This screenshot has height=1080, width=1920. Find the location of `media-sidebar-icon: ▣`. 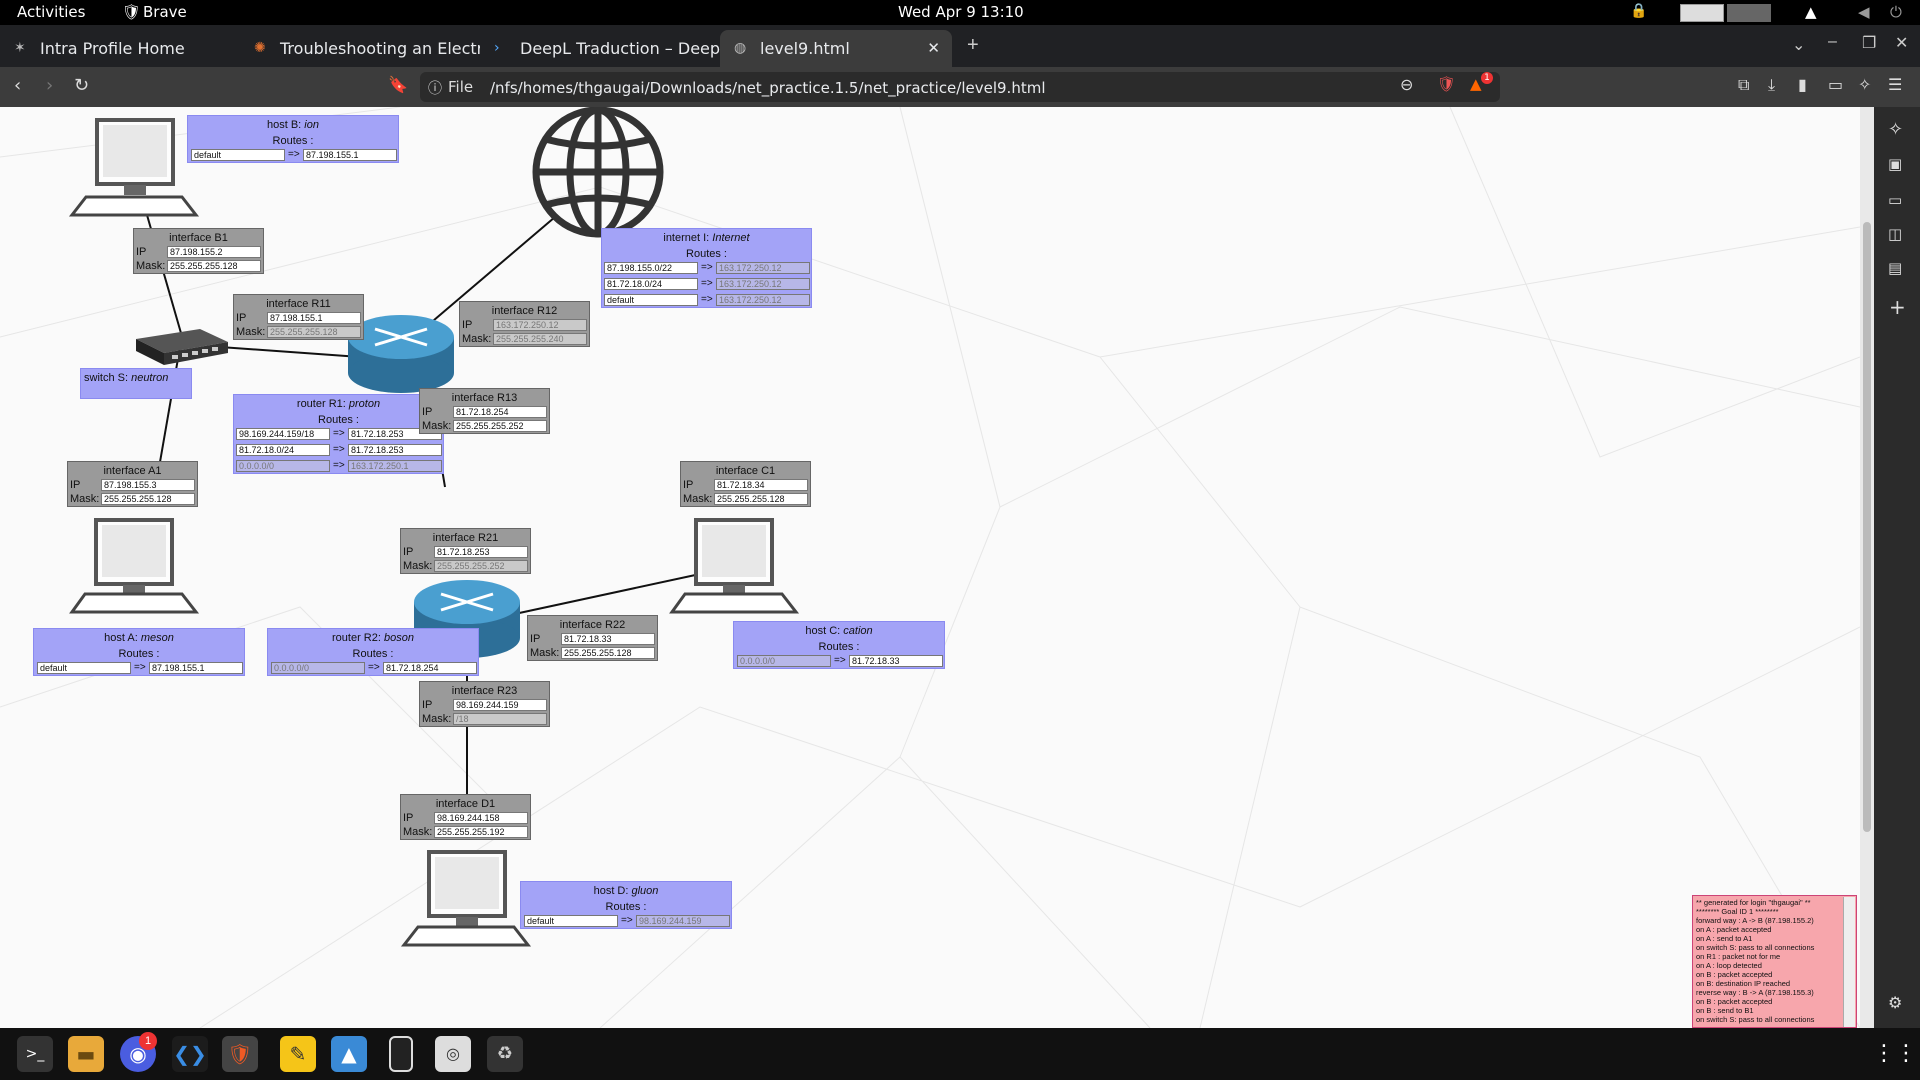

media-sidebar-icon: ▣ is located at coordinates (1895, 164).